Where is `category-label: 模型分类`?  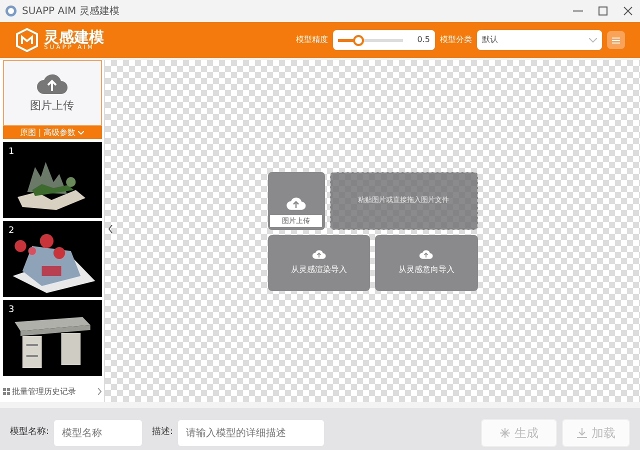
category-label: 模型分类 is located at coordinates (456, 40).